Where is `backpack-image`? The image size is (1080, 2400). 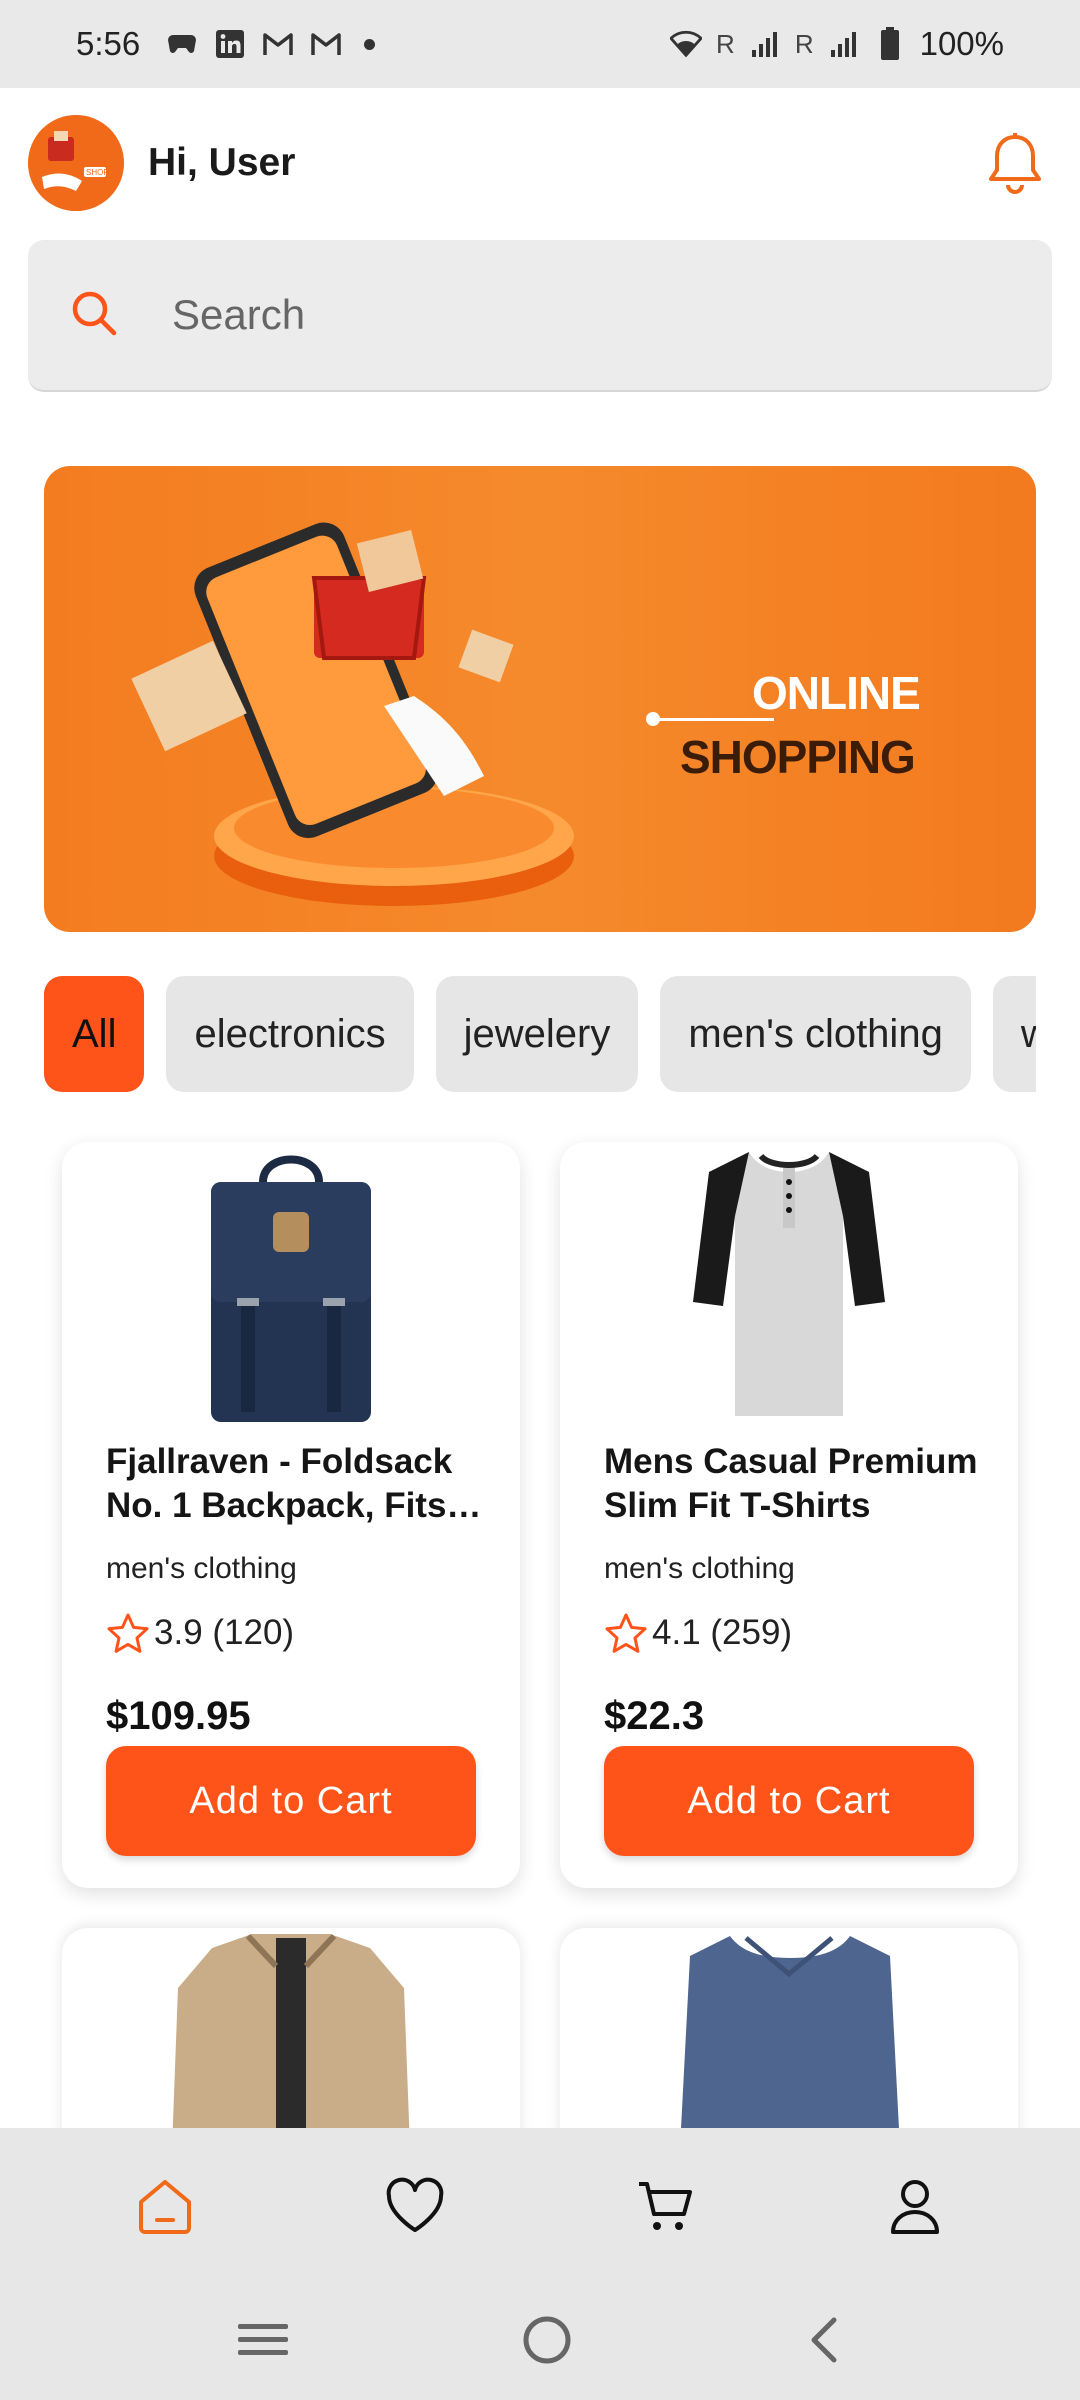
backpack-image is located at coordinates (291, 1288).